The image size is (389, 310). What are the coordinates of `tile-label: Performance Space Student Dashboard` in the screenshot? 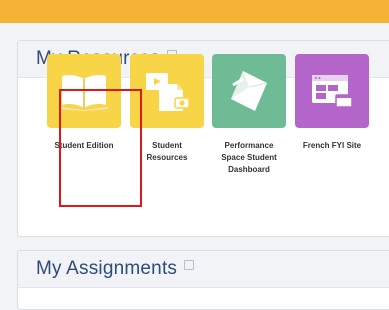 It's located at (249, 158).